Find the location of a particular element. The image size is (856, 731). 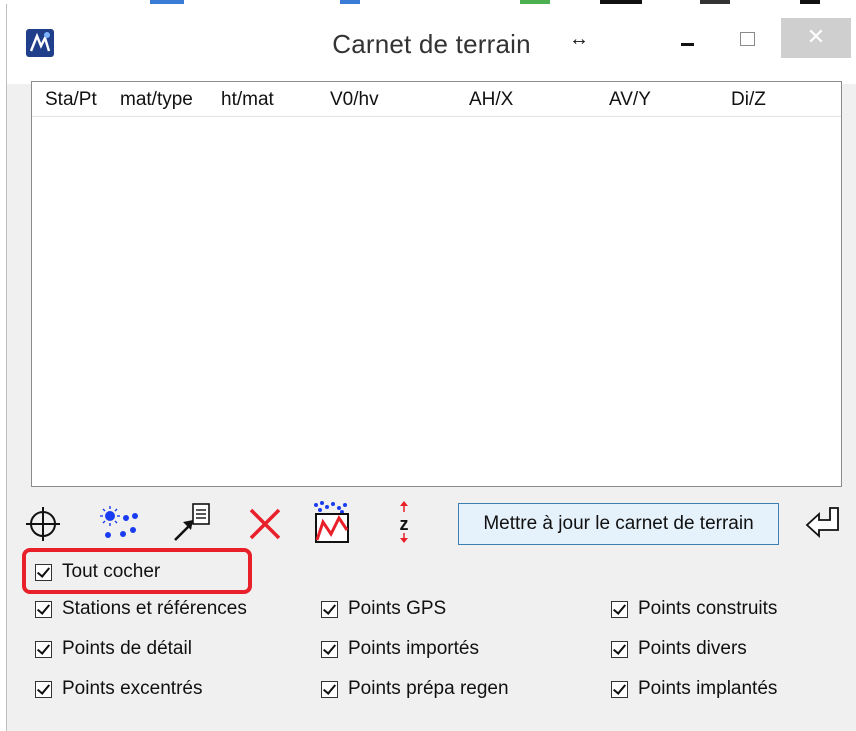

column-header-sta-pt: Sta/Pt is located at coordinates (71, 100).